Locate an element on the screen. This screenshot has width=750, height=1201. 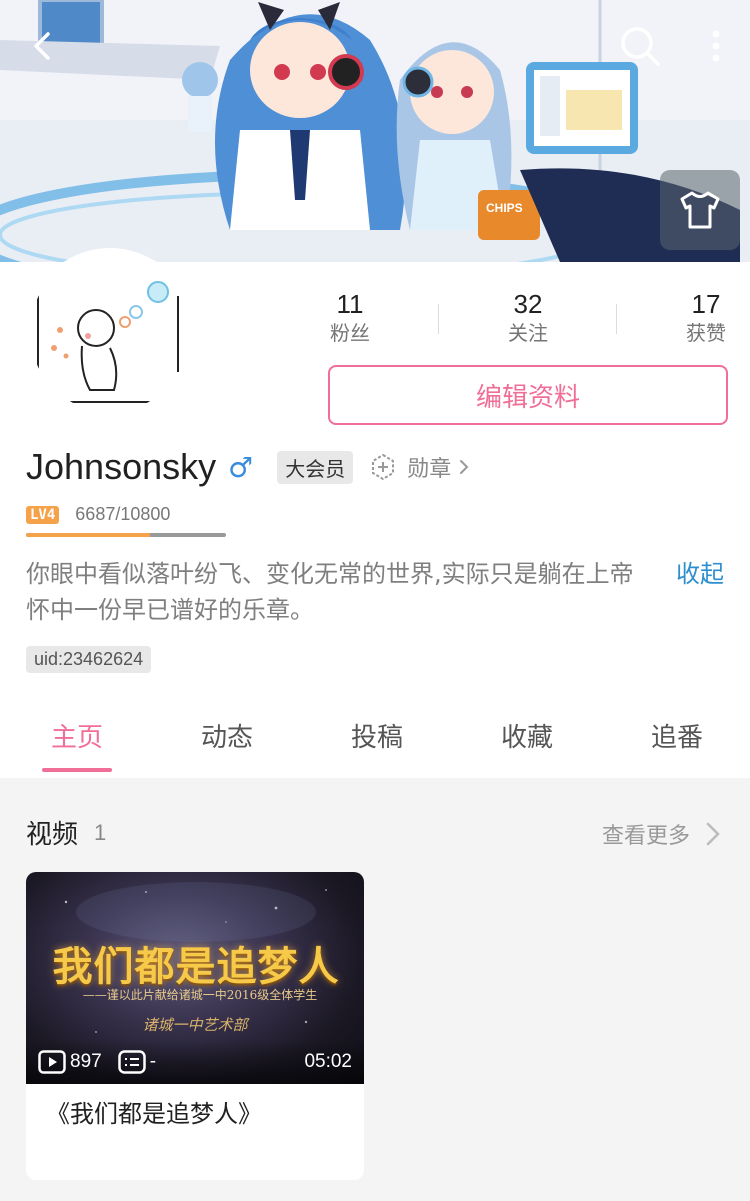
chevron-left-icon is located at coordinates (42, 46).